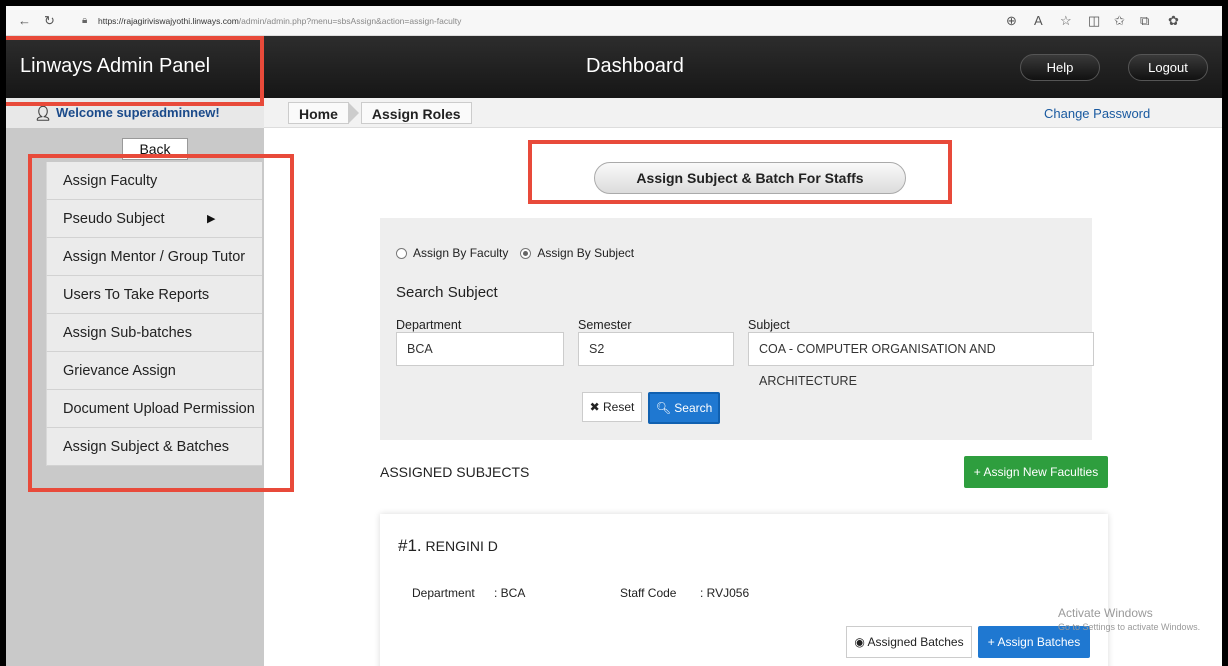 This screenshot has width=1228, height=666. I want to click on faculty-name: #1. RENGINI D, so click(448, 546).